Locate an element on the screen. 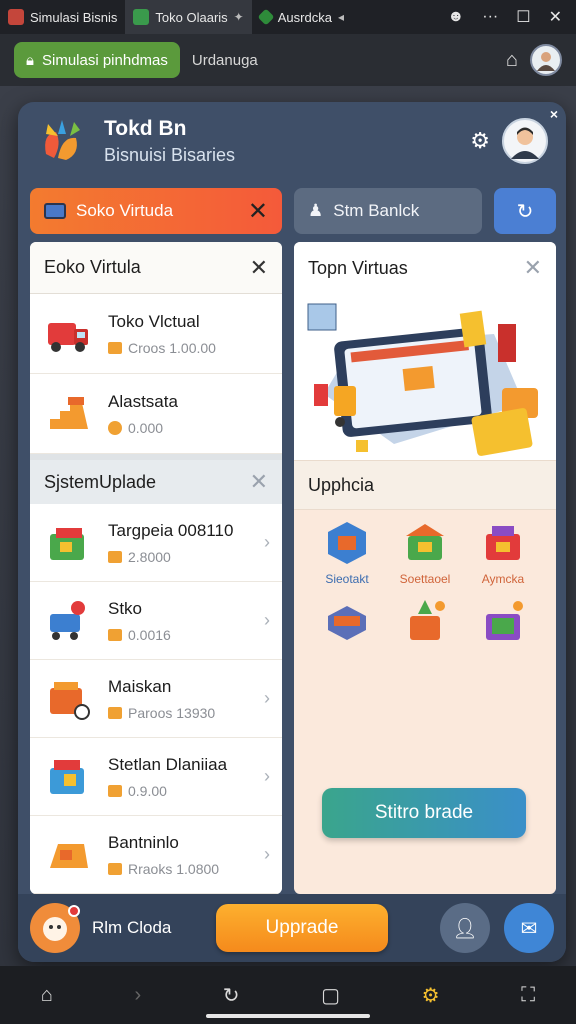  face-icon: ☻ is located at coordinates (455, 17).